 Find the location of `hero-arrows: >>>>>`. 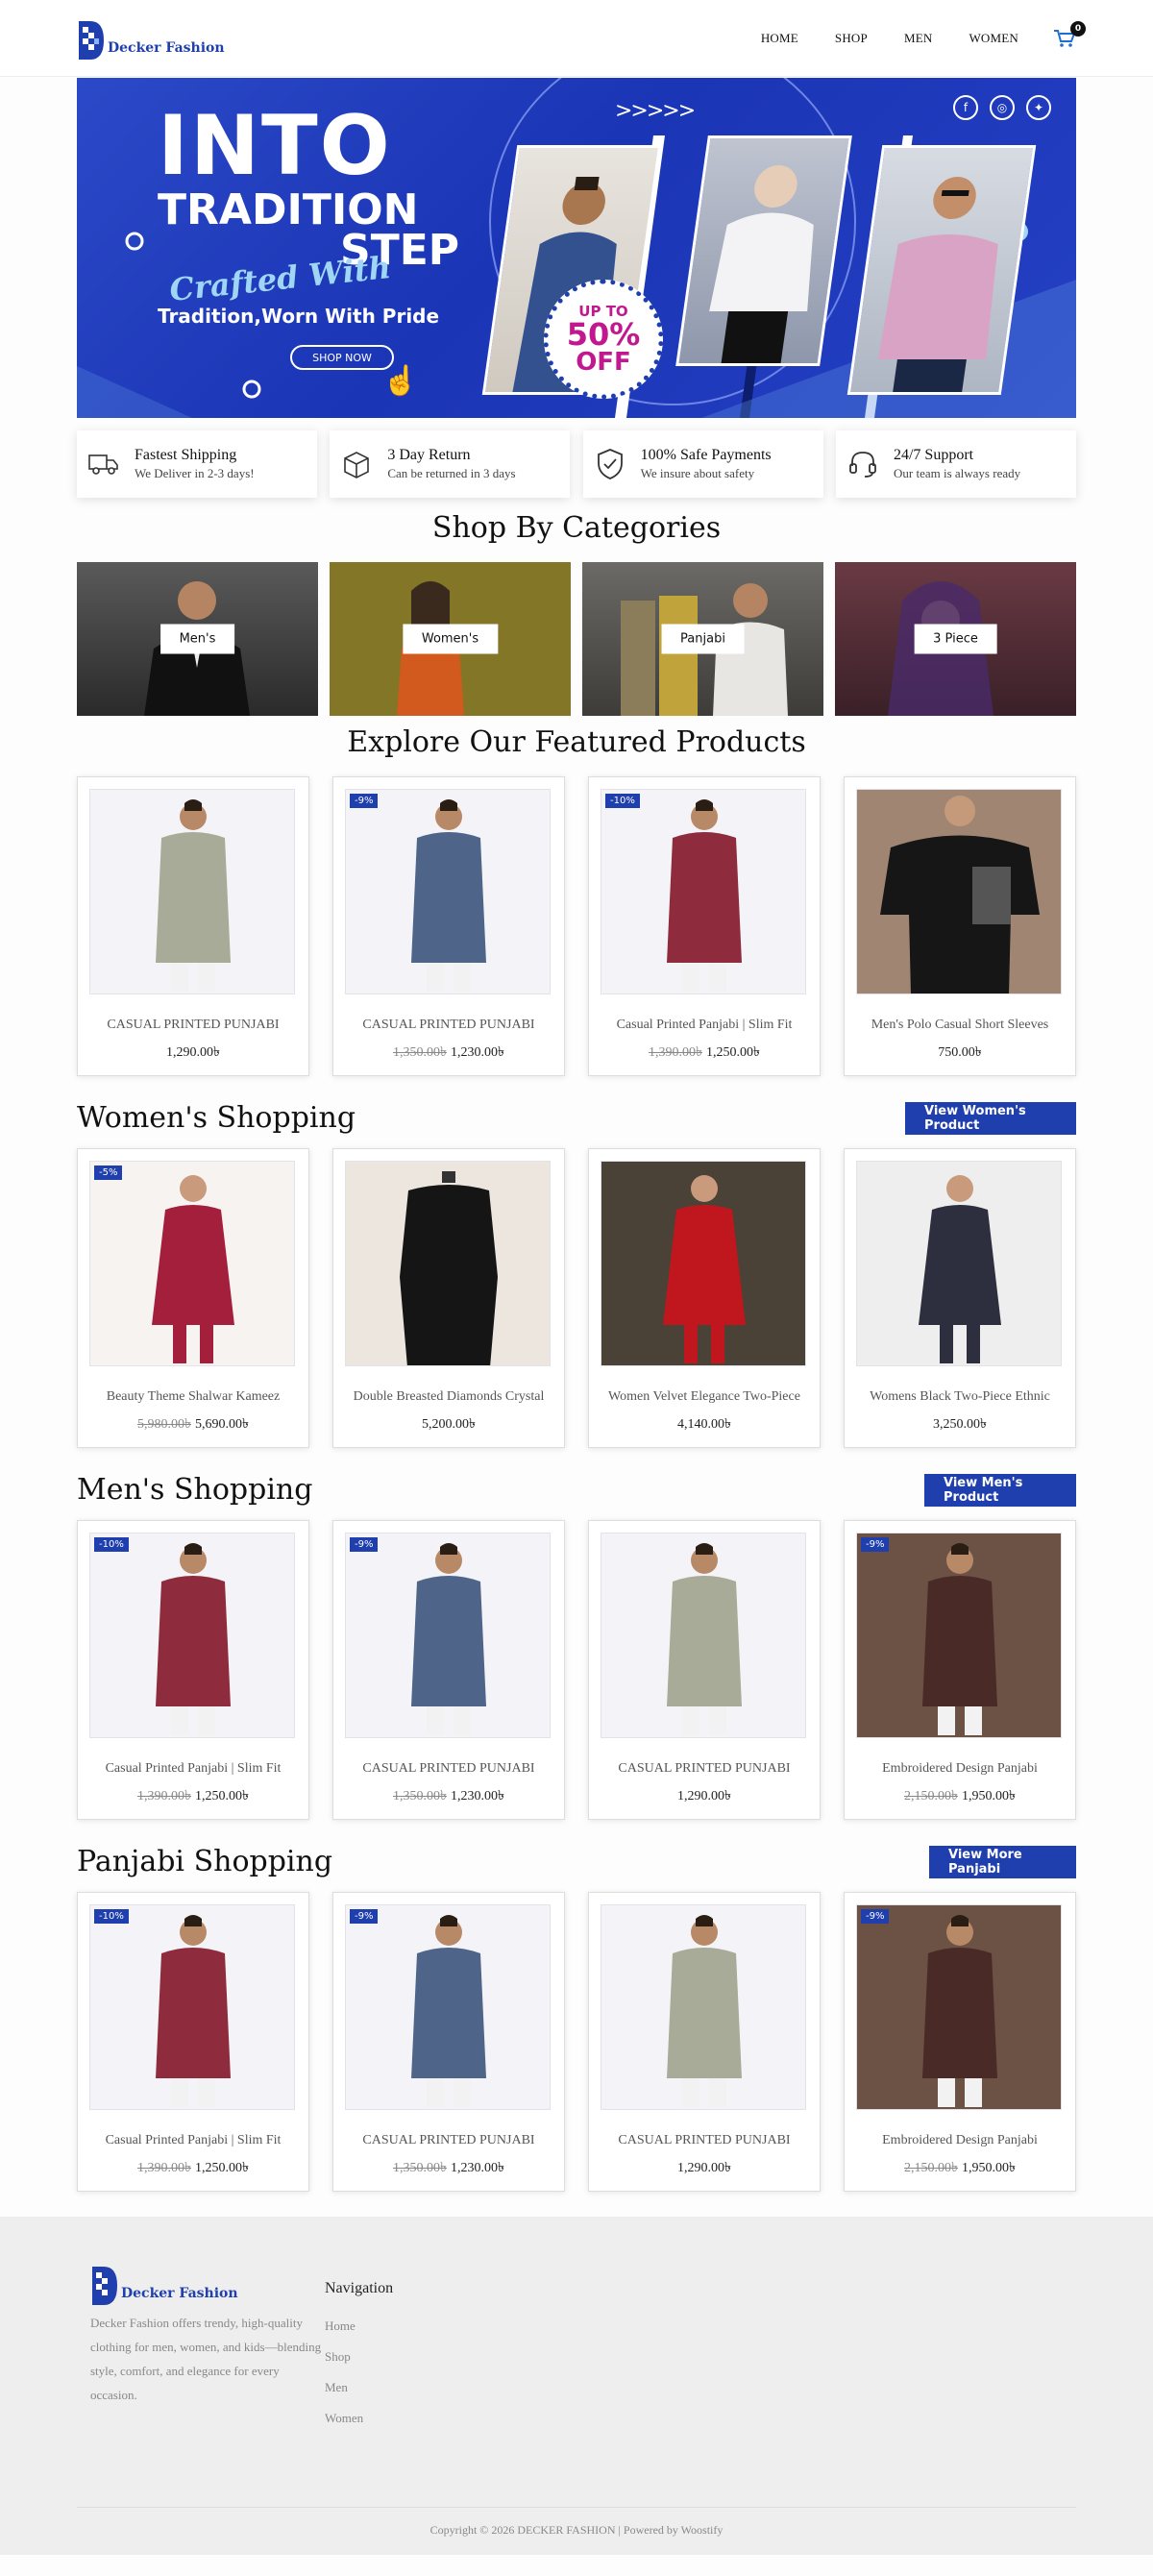

hero-arrows: >>>>> is located at coordinates (656, 111).